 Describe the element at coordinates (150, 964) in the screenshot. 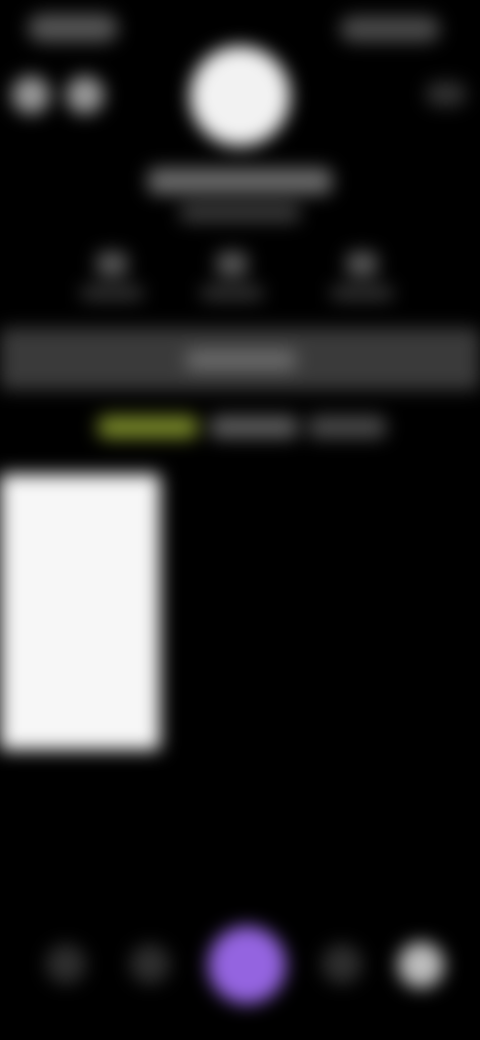

I see `search-icon` at that location.